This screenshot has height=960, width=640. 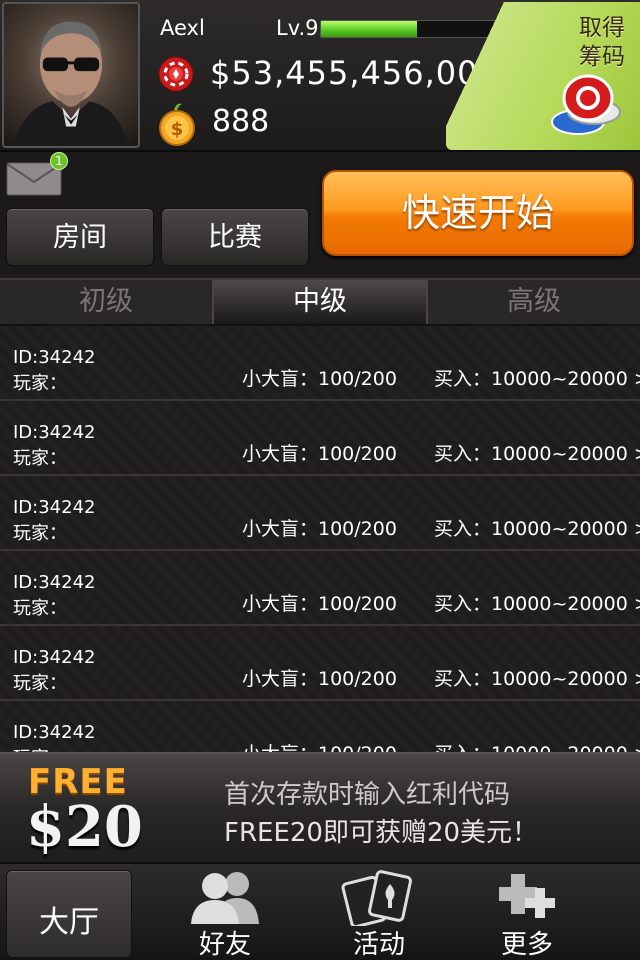 I want to click on quick-start-button: 快速开始, so click(x=478, y=213).